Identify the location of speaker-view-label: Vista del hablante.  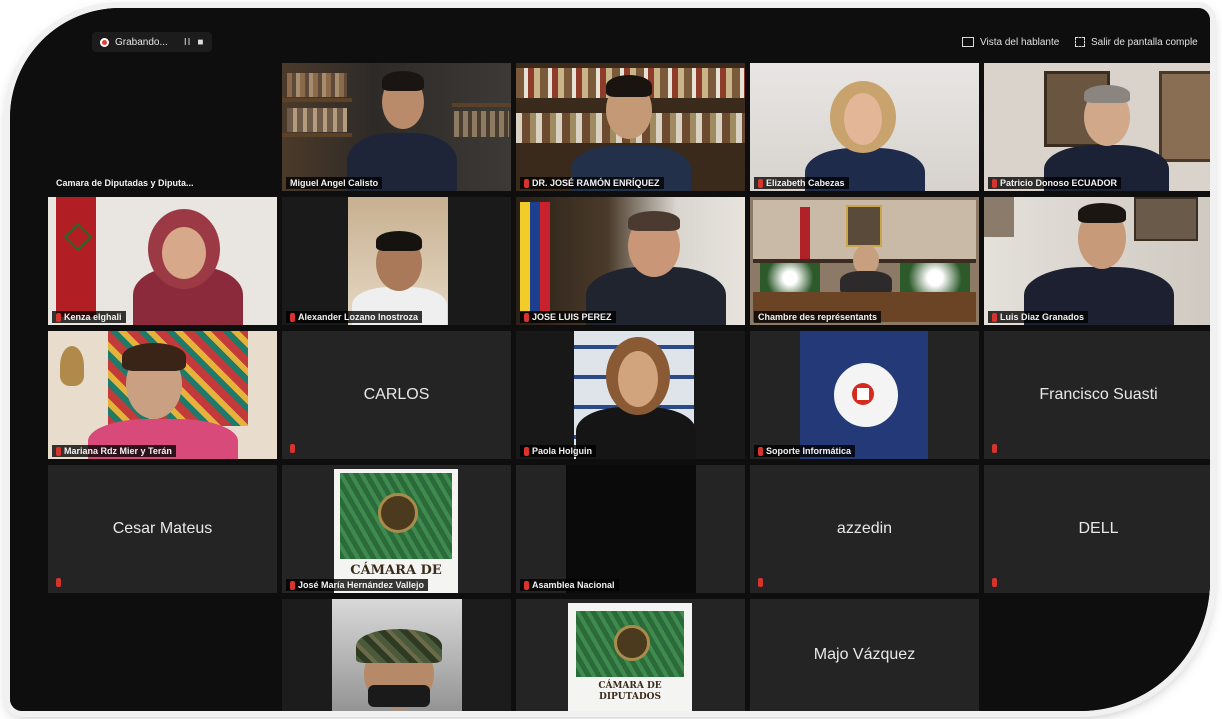
(1020, 42).